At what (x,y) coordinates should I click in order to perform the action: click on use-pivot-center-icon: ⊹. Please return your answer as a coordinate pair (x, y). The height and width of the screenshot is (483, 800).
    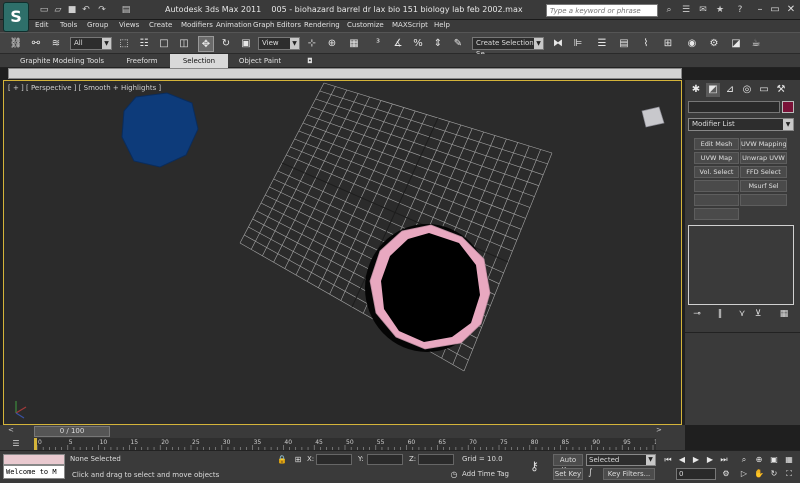
    Looking at the image, I should click on (312, 44).